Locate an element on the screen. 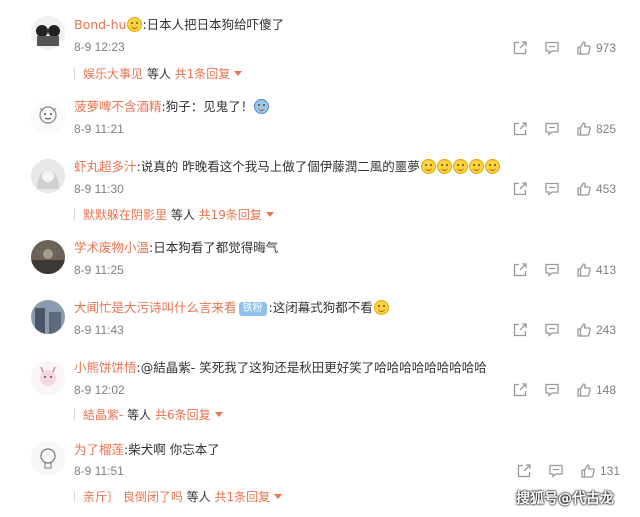 This screenshot has height=517, width=640. like-count: 148 is located at coordinates (606, 390).